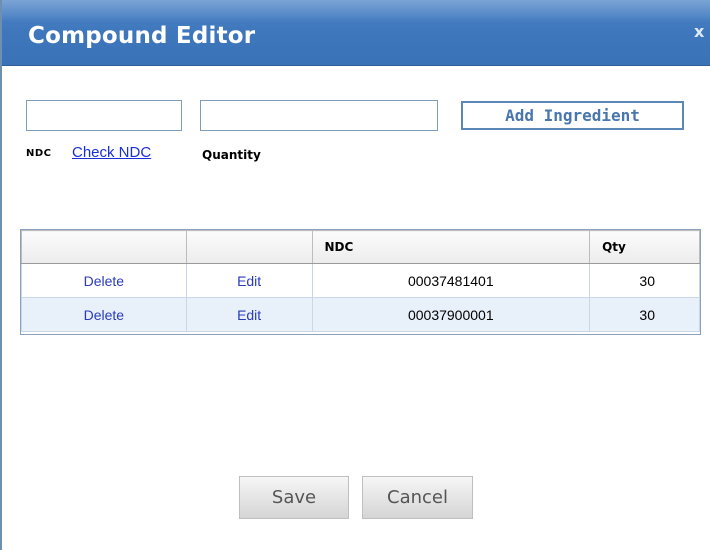 The width and height of the screenshot is (710, 550). I want to click on column-header-edit, so click(249, 247).